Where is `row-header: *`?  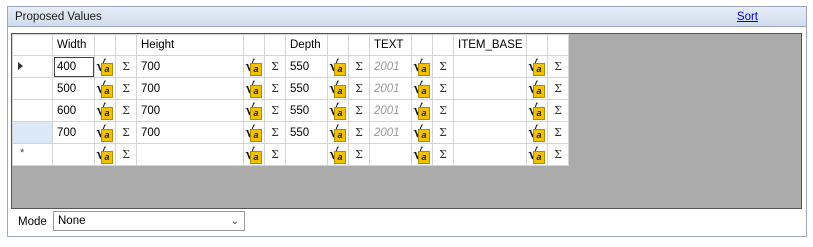 row-header: * is located at coordinates (32, 154).